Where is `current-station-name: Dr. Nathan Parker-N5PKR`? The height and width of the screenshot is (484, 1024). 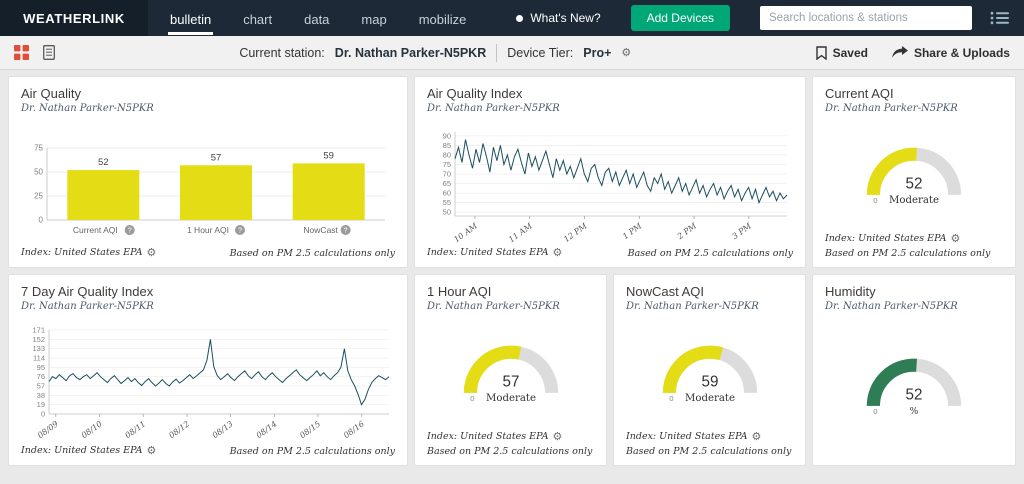 current-station-name: Dr. Nathan Parker-N5PKR is located at coordinates (410, 52).